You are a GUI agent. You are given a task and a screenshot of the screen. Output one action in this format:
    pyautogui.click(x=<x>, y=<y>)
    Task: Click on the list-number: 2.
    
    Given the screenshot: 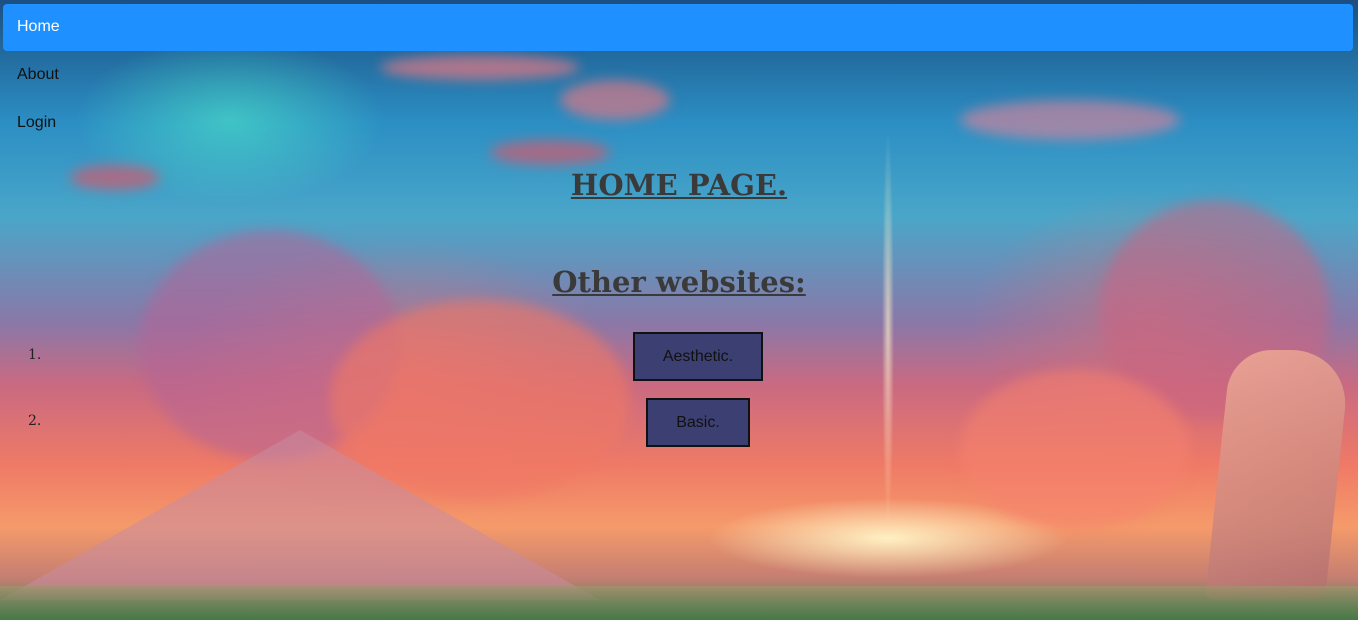 What is the action you would take?
    pyautogui.click(x=35, y=421)
    